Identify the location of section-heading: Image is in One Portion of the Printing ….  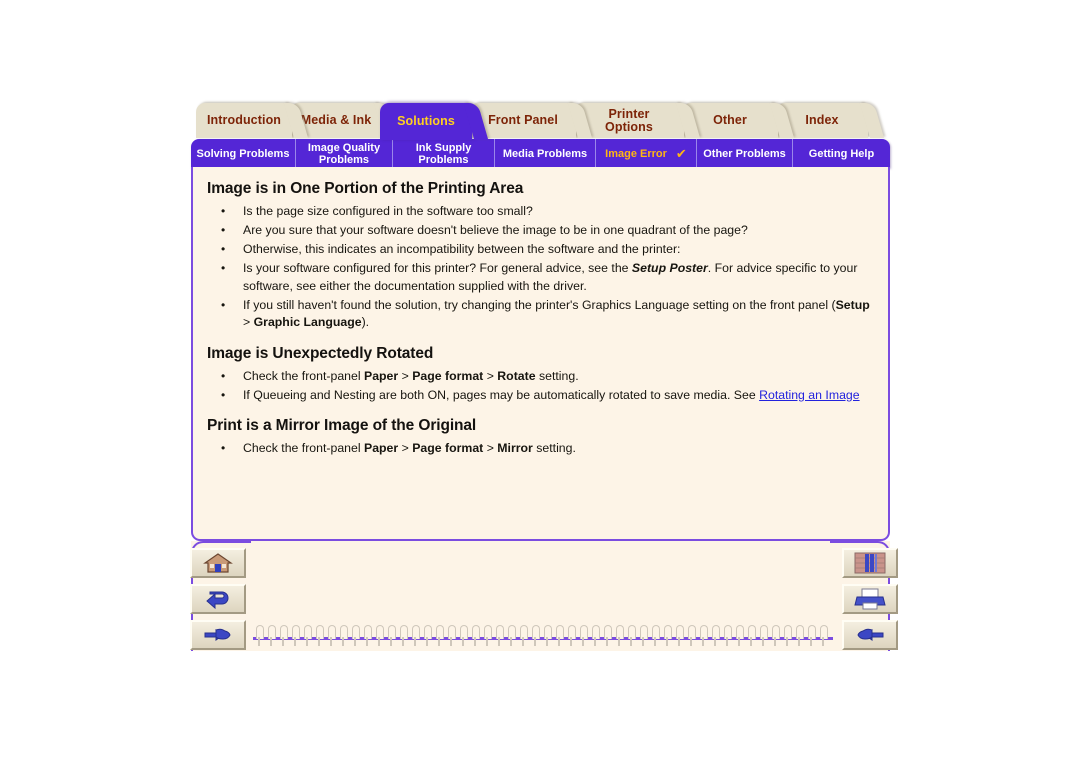
(365, 188).